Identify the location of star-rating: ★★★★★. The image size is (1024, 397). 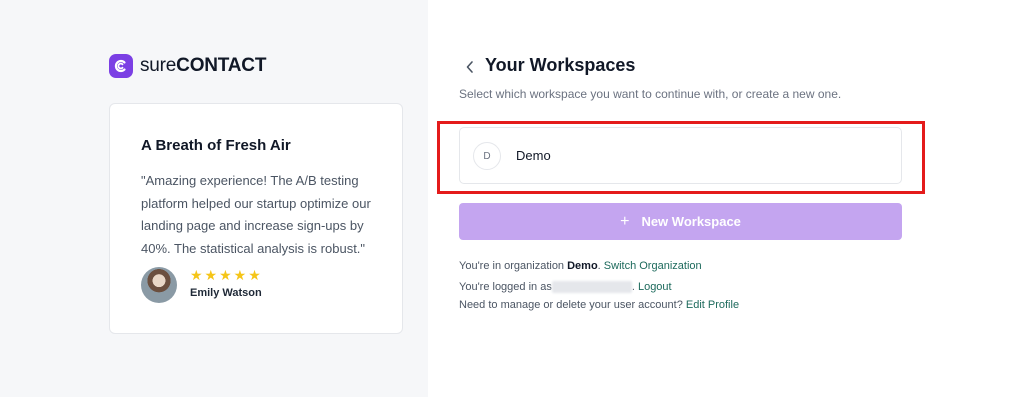
(226, 275).